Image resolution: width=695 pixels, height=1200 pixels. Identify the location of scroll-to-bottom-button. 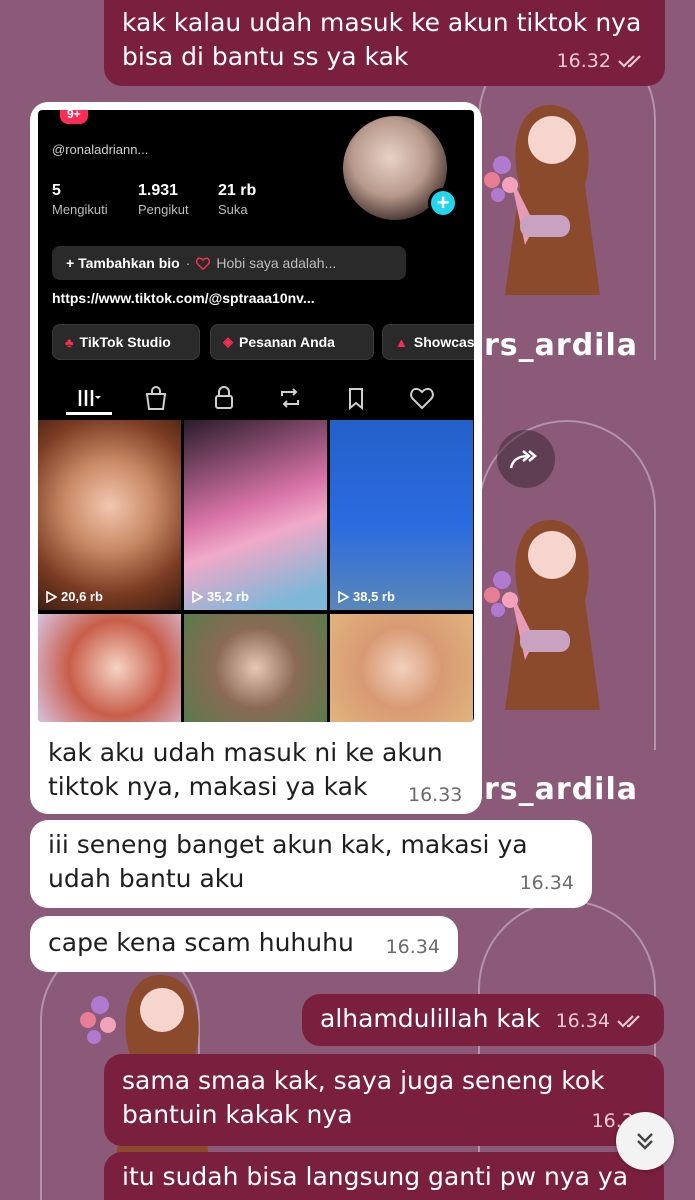
(645, 1141).